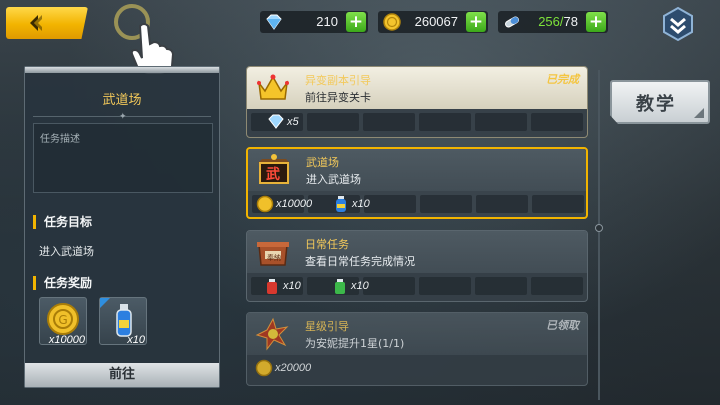 This screenshot has width=720, height=405. I want to click on crown-icon, so click(273, 87).